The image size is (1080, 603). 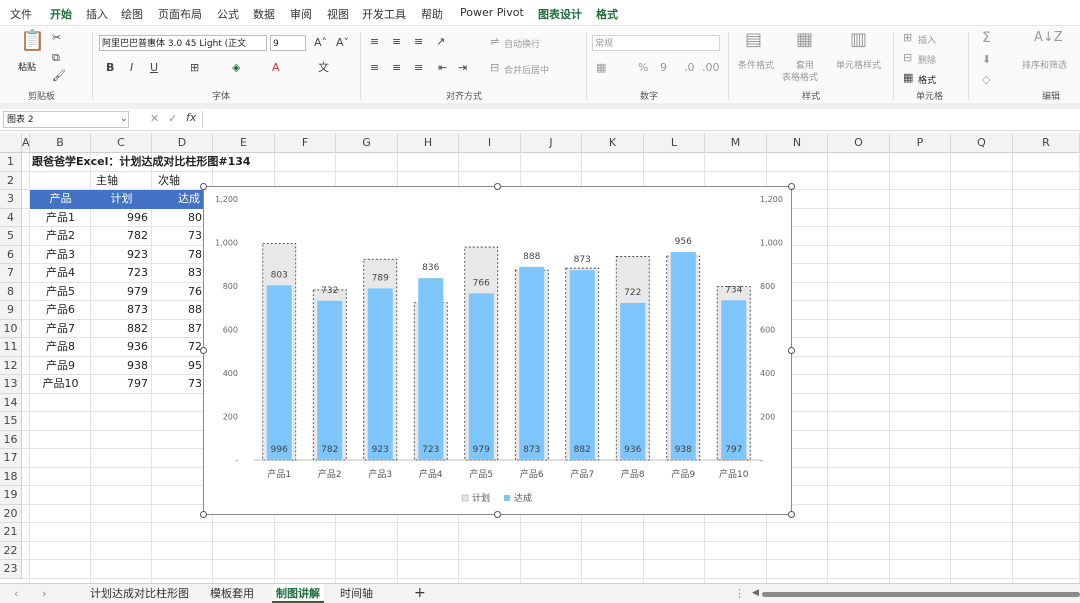 I want to click on column-header: L, so click(x=674, y=143).